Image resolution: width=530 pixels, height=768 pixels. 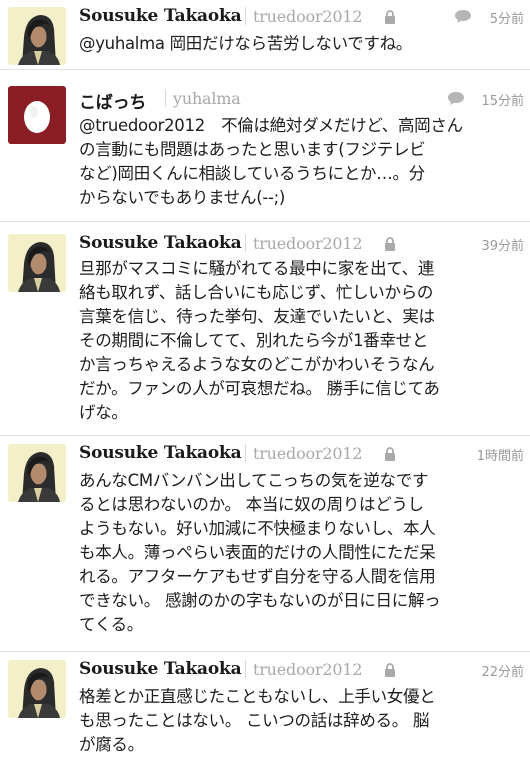 I want to click on tweet-text-line: @truedoor2012 不倫は絶対ダメだけど、高岡さん, so click(x=271, y=125).